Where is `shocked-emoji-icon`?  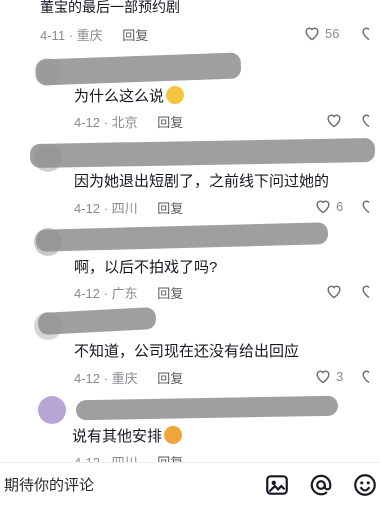 shocked-emoji-icon is located at coordinates (175, 95).